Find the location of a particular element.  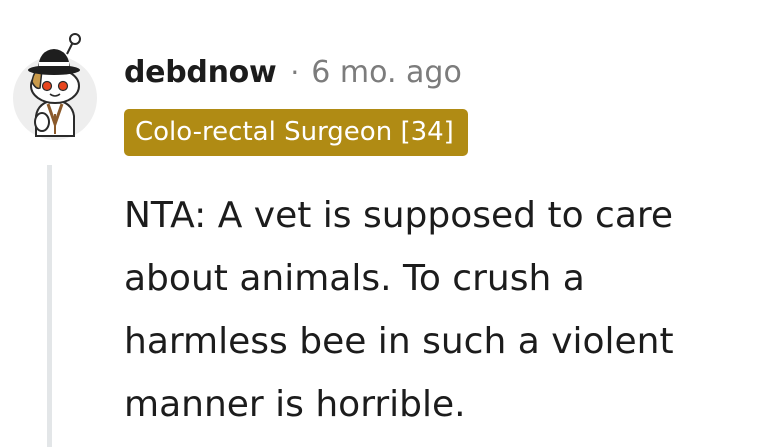

username-link: debdnow is located at coordinates (200, 72).